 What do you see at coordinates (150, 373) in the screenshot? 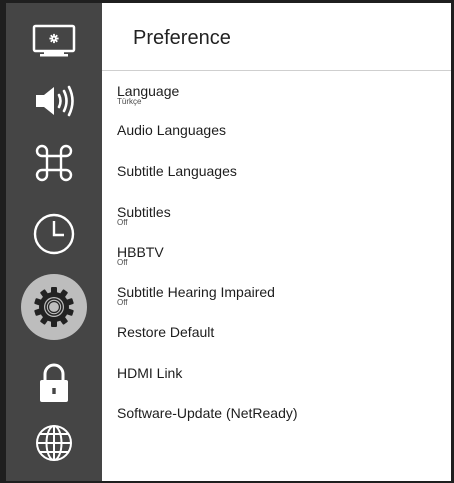
I see `menu-item-label: HDMI Link` at bounding box center [150, 373].